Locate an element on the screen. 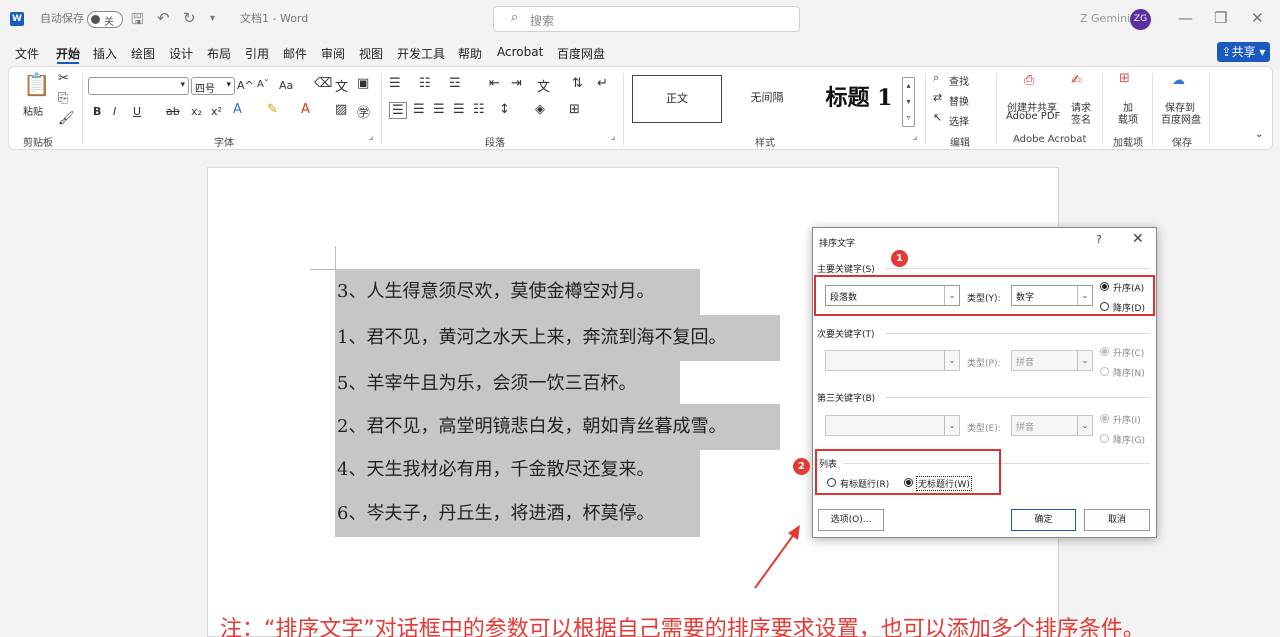  paste-icon: 📋 is located at coordinates (36, 85).